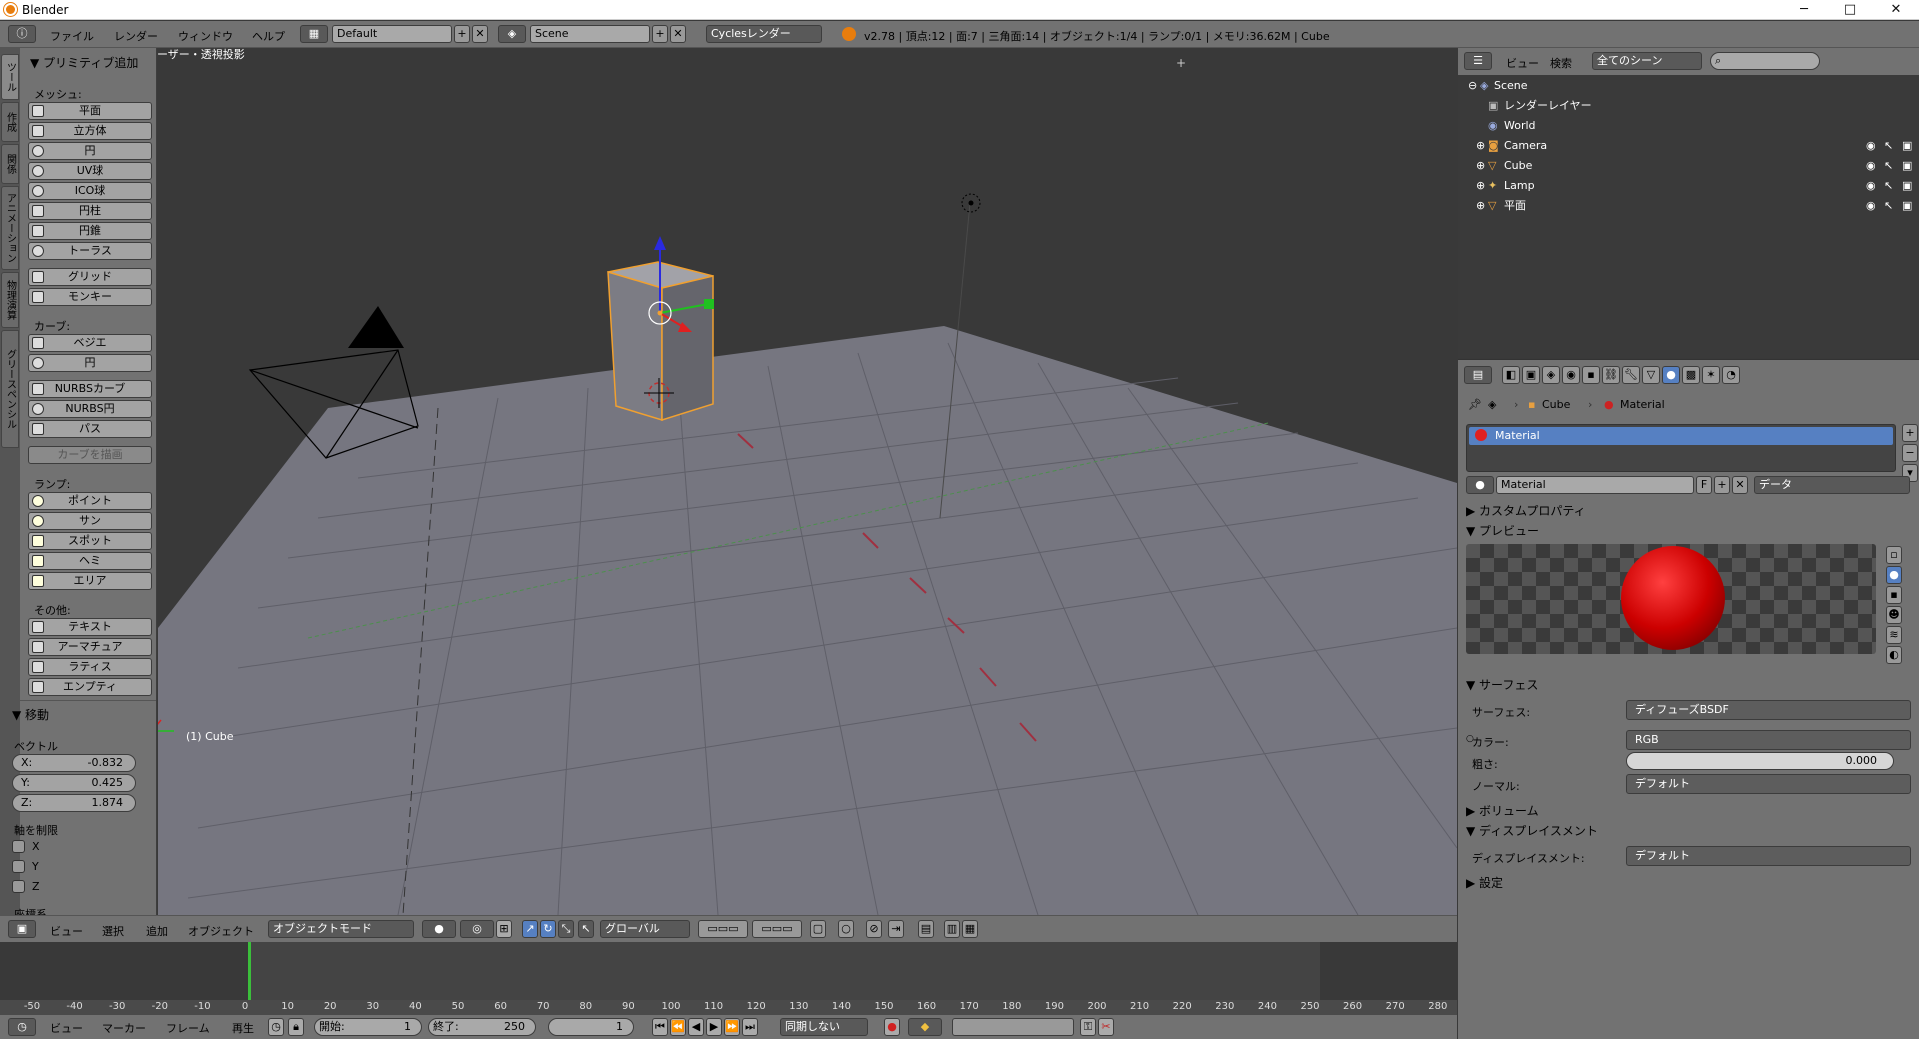 The width and height of the screenshot is (1919, 1039). What do you see at coordinates (1832, 485) in the screenshot?
I see `link-select: データ` at bounding box center [1832, 485].